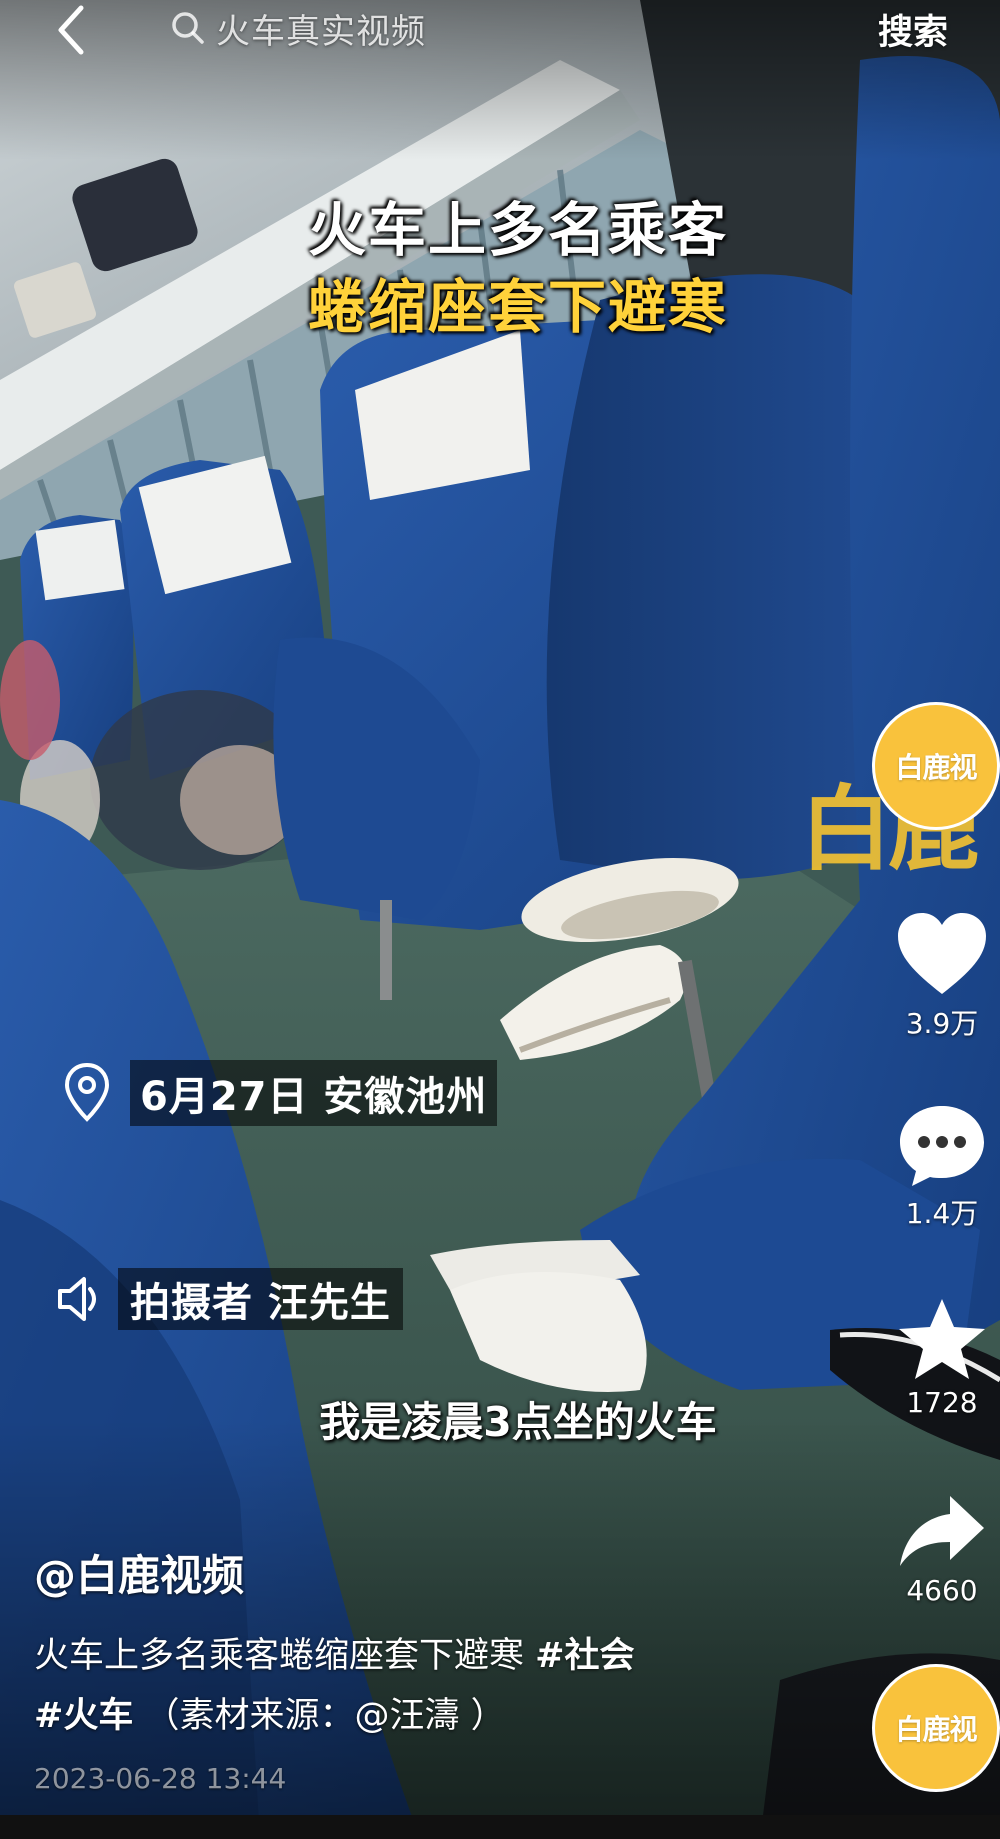 Image resolution: width=1000 pixels, height=1839 pixels. I want to click on bottom-edge, so click(500, 1827).